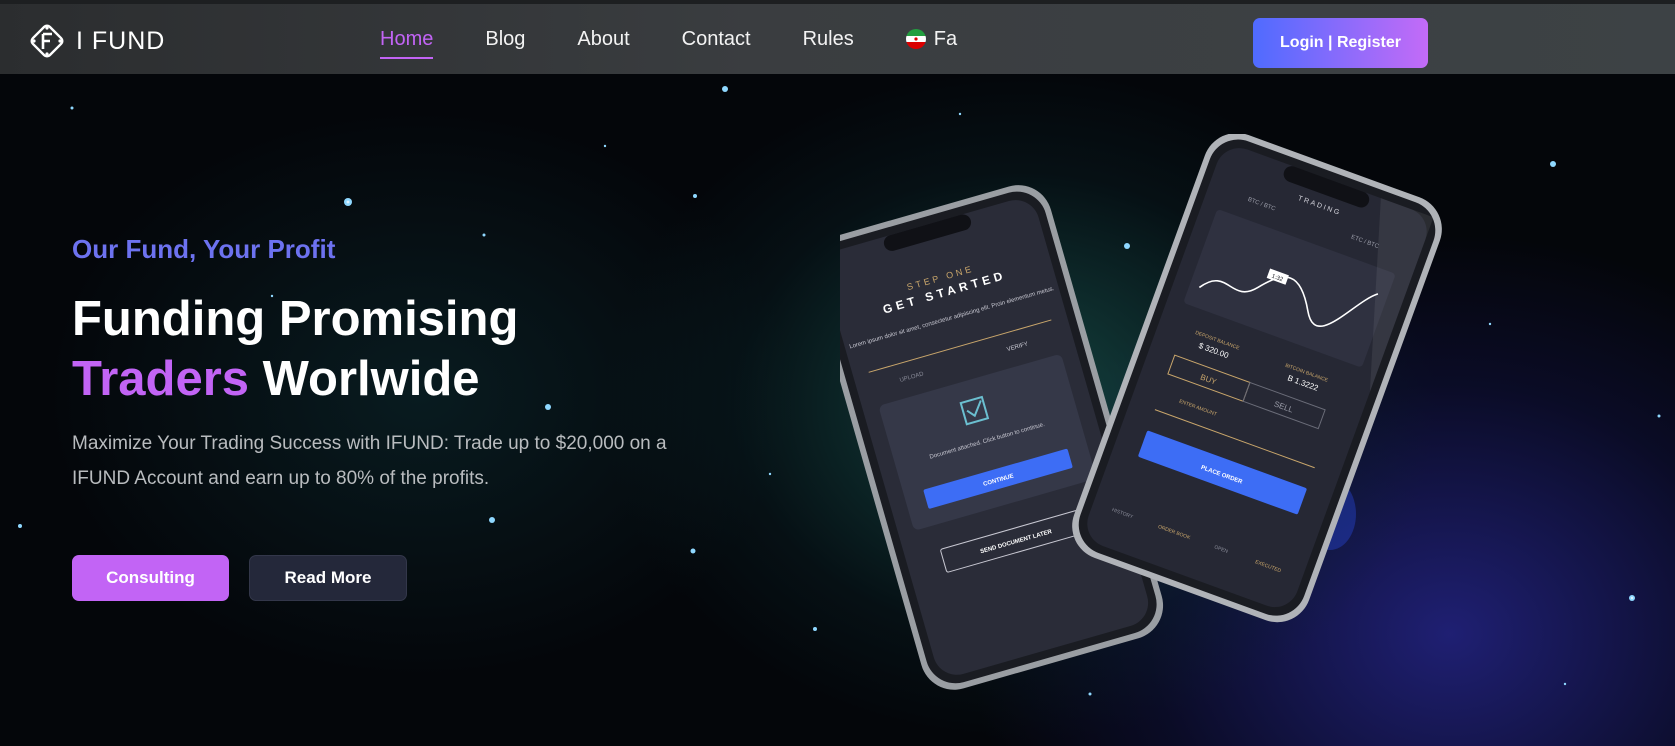  Describe the element at coordinates (1340, 43) in the screenshot. I see `login-register-button: Login | Register` at that location.